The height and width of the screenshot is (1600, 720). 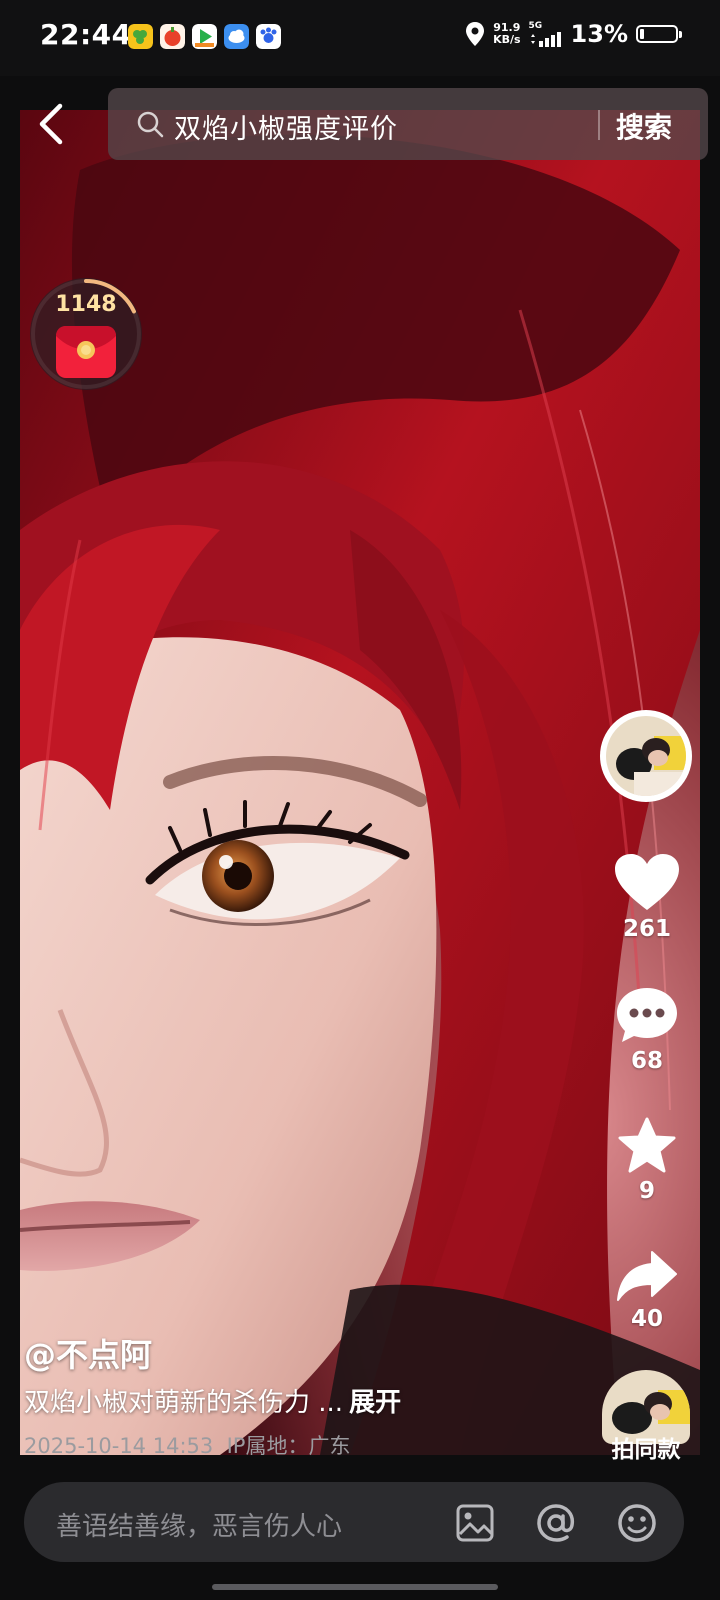 What do you see at coordinates (119, 1446) in the screenshot?
I see `post-date: 2025-10-14 14:53` at bounding box center [119, 1446].